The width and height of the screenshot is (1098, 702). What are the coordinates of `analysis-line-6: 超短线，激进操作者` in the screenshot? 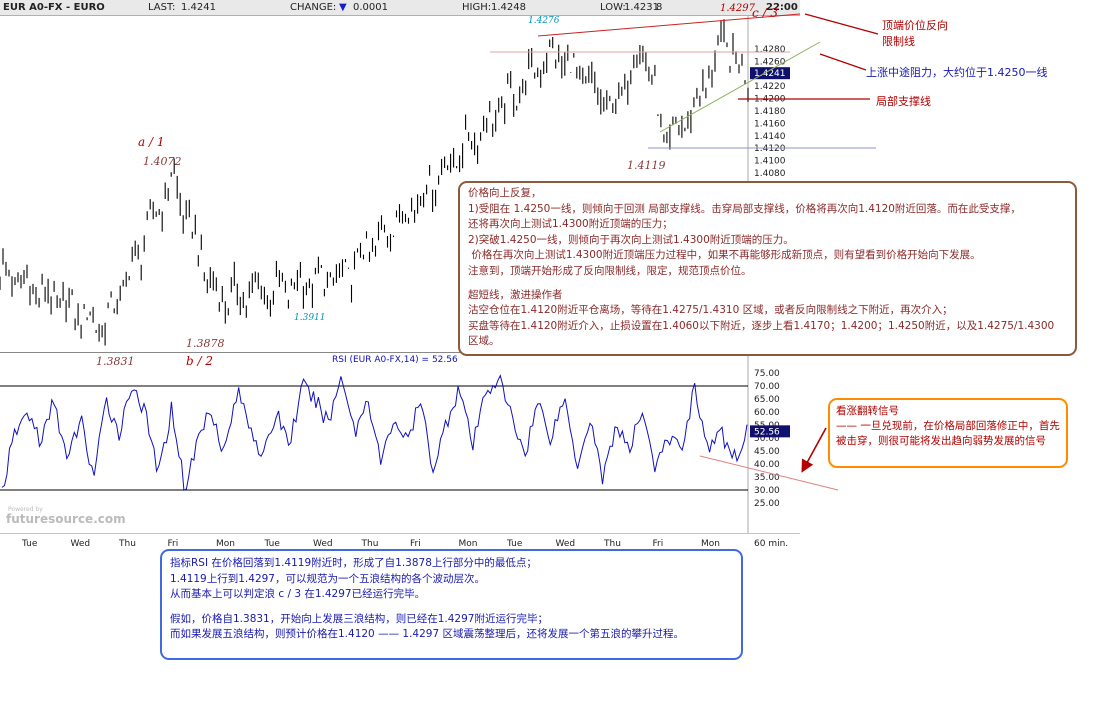 It's located at (515, 294).